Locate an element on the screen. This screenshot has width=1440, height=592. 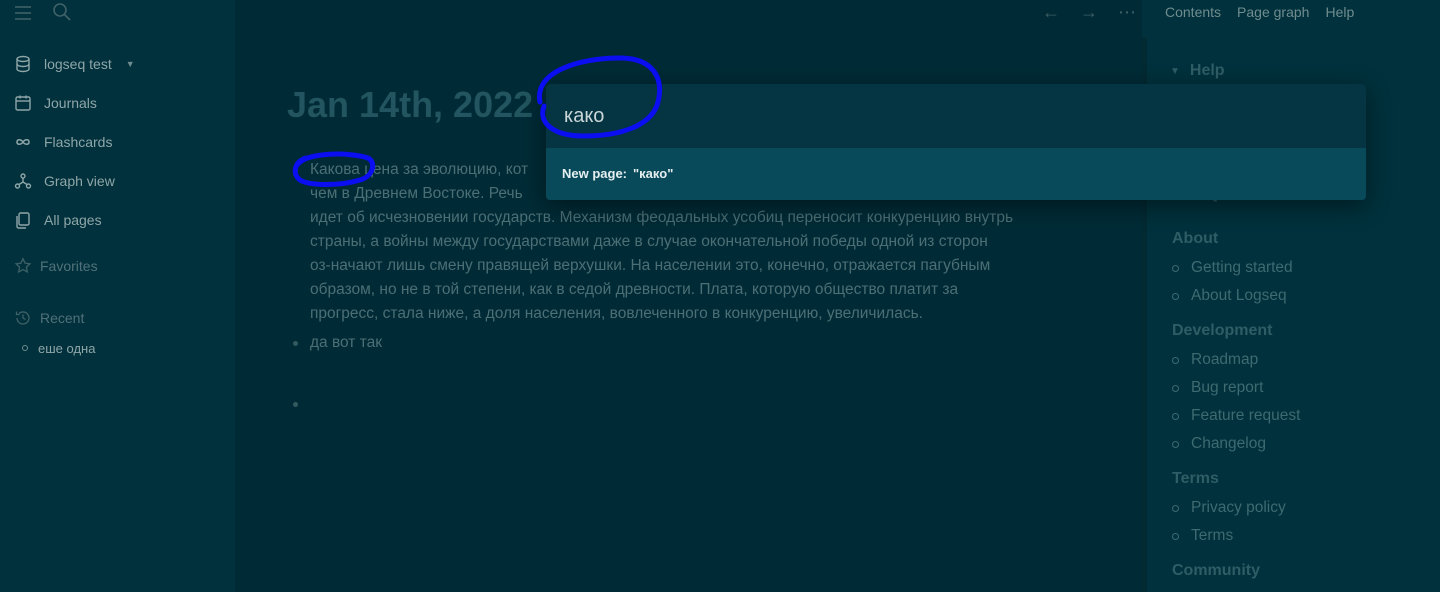
calendar-icon is located at coordinates (23, 103).